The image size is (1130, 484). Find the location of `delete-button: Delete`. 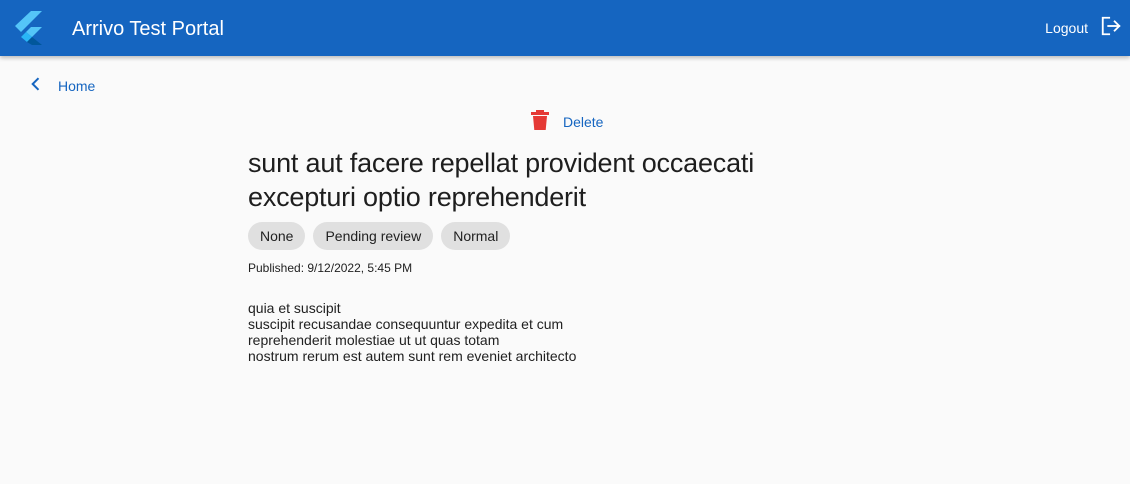

delete-button: Delete is located at coordinates (566, 122).